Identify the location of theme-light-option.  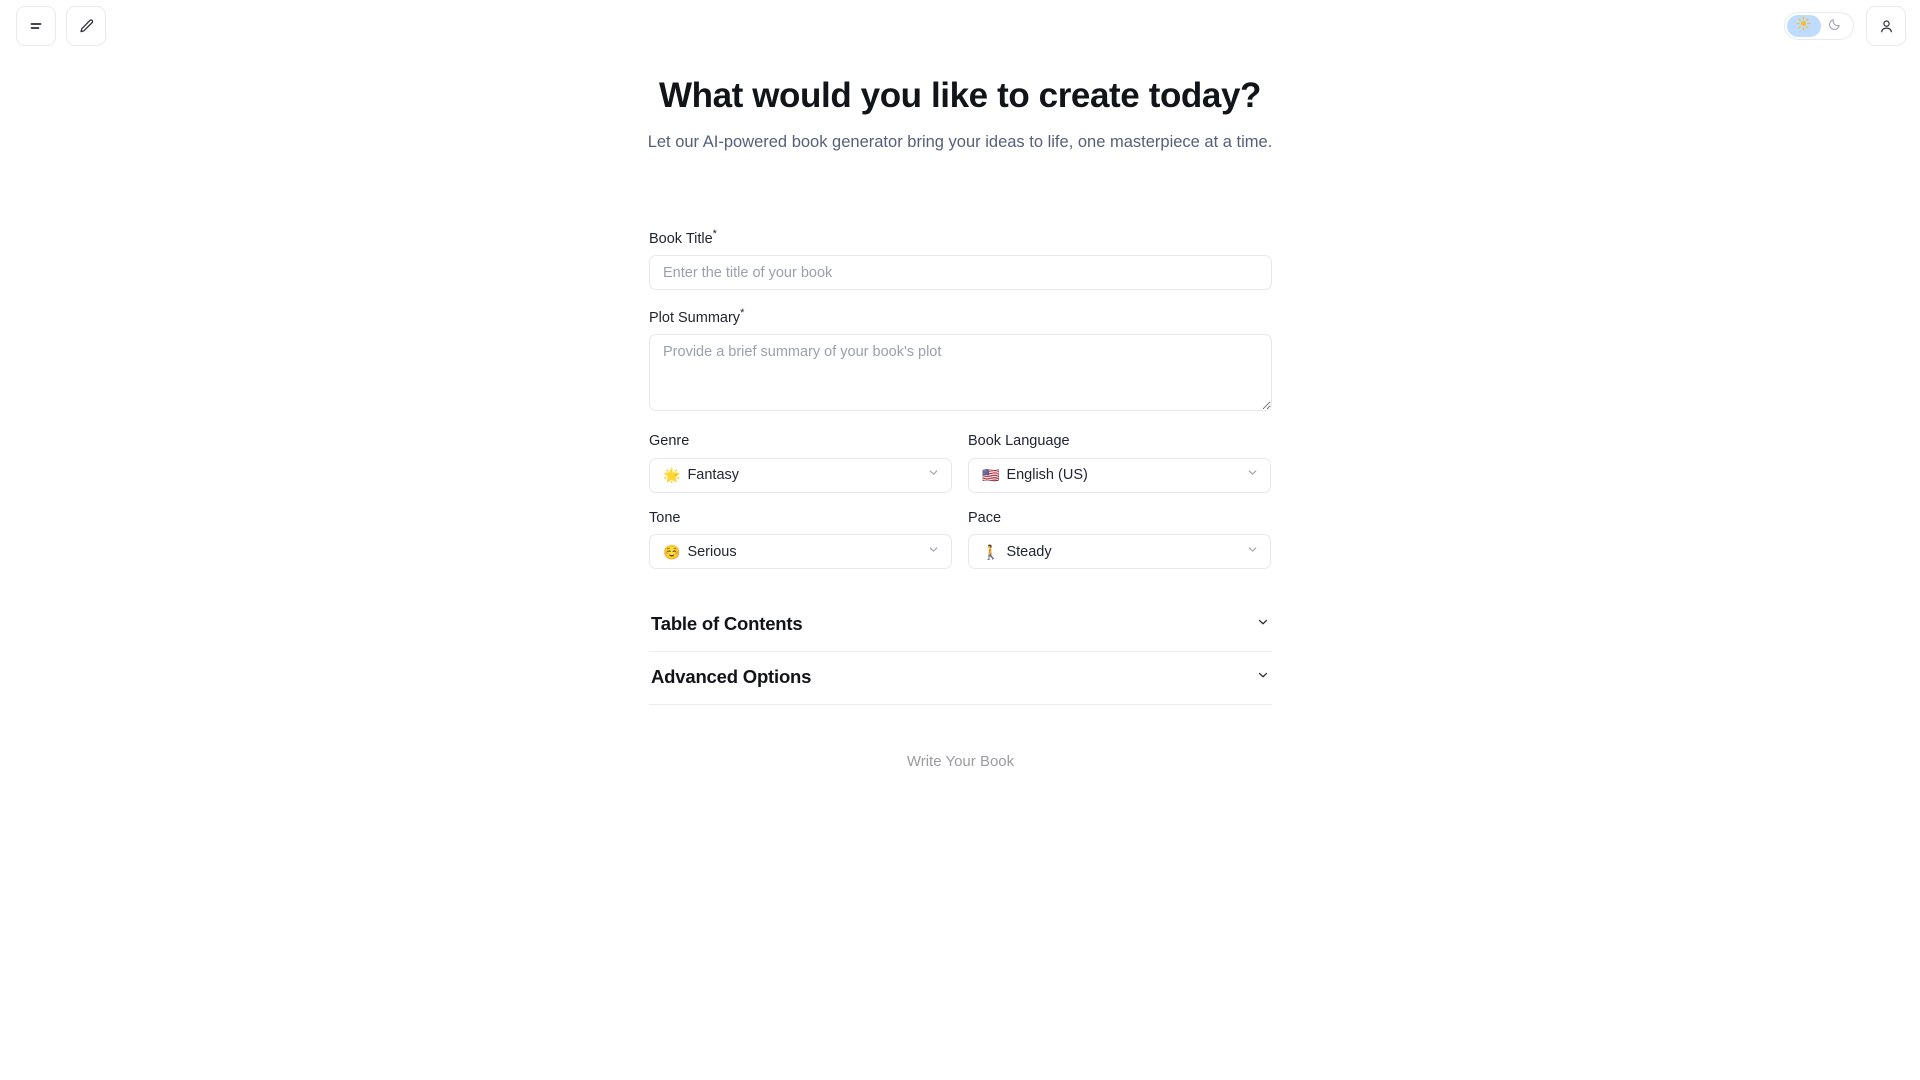
(1803, 26).